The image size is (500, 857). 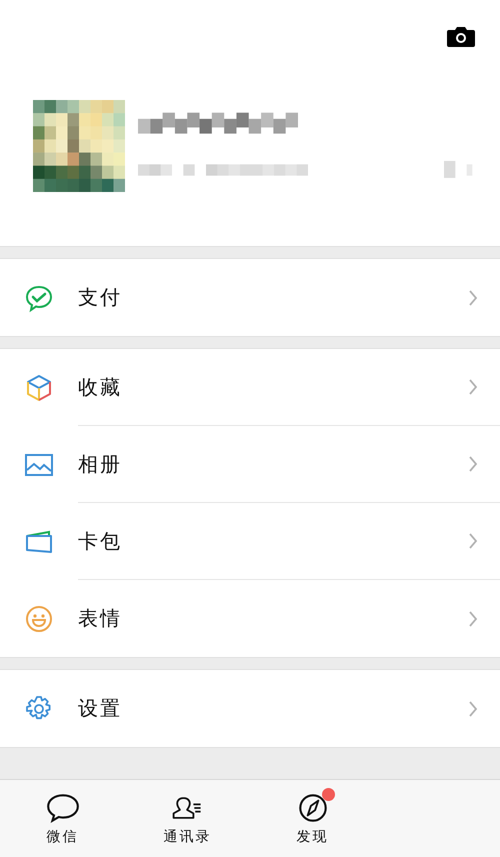 I want to click on tab: 微信, so click(x=62, y=818).